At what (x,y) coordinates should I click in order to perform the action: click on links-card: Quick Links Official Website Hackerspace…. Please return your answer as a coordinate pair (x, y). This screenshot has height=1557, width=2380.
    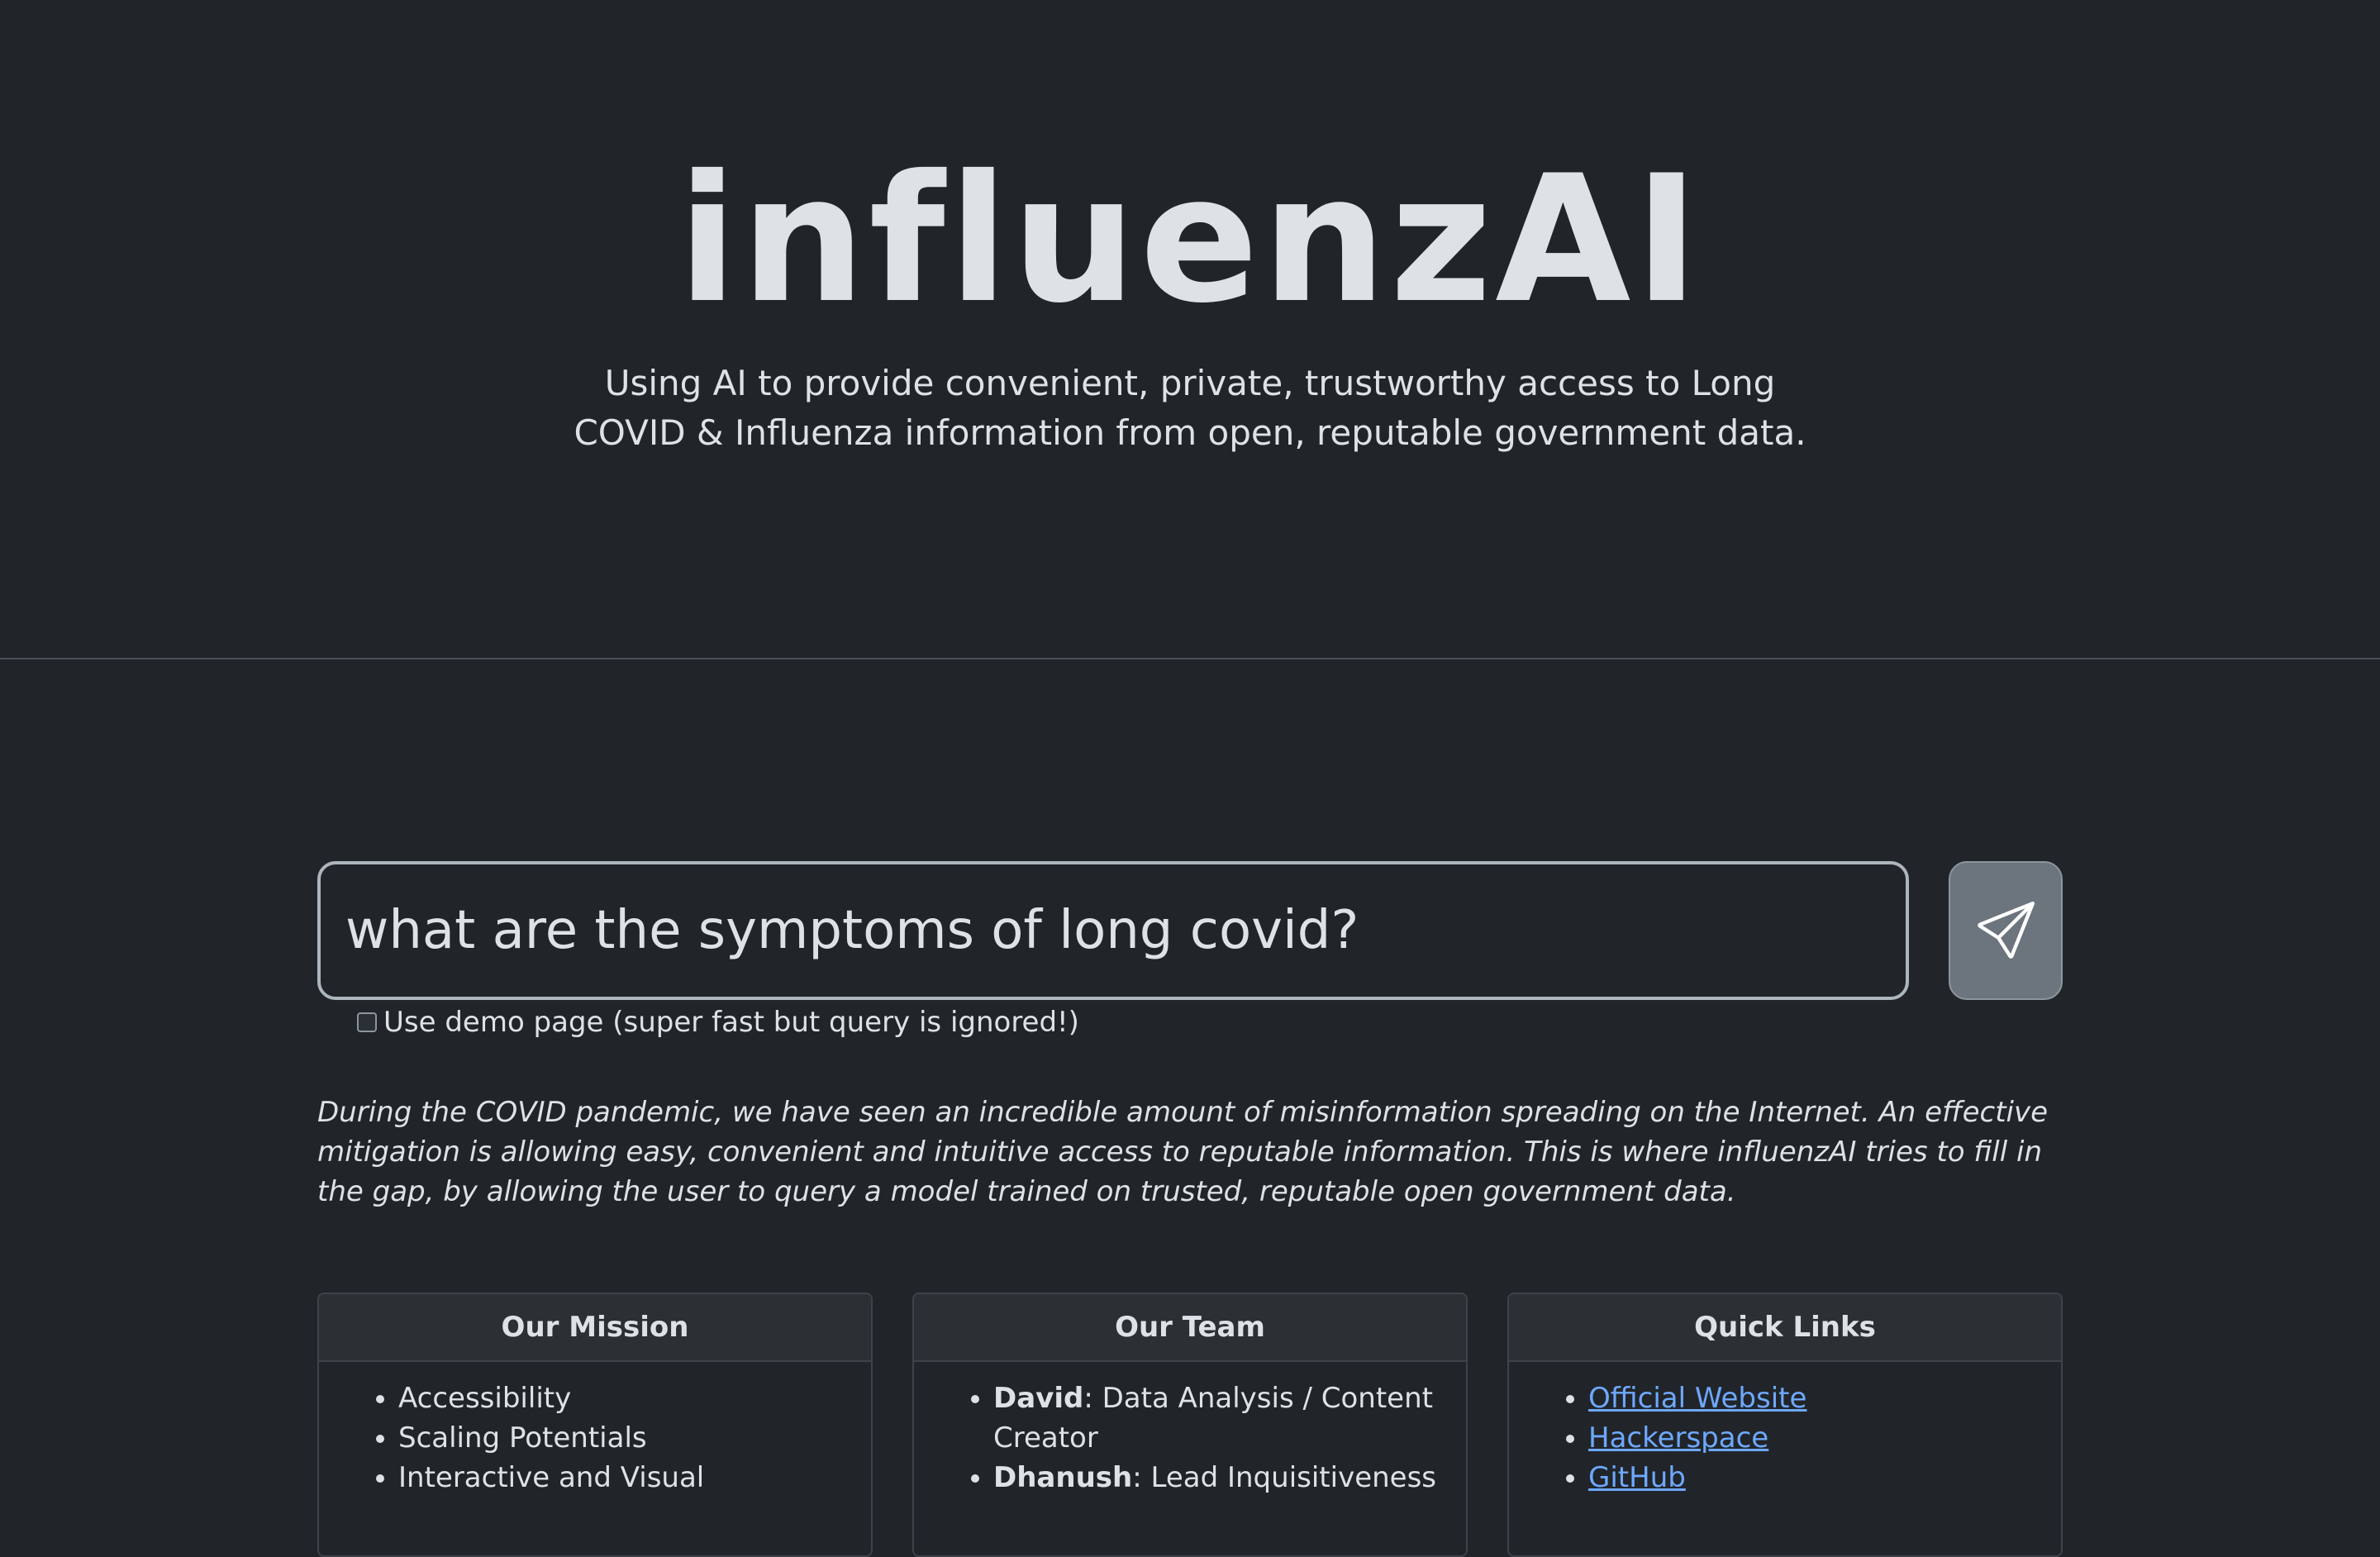
    Looking at the image, I should click on (1785, 1425).